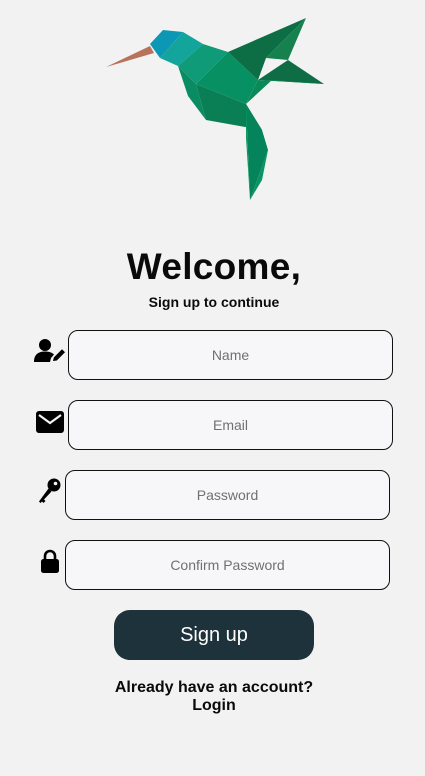 The width and height of the screenshot is (425, 776). I want to click on key-icon, so click(50, 490).